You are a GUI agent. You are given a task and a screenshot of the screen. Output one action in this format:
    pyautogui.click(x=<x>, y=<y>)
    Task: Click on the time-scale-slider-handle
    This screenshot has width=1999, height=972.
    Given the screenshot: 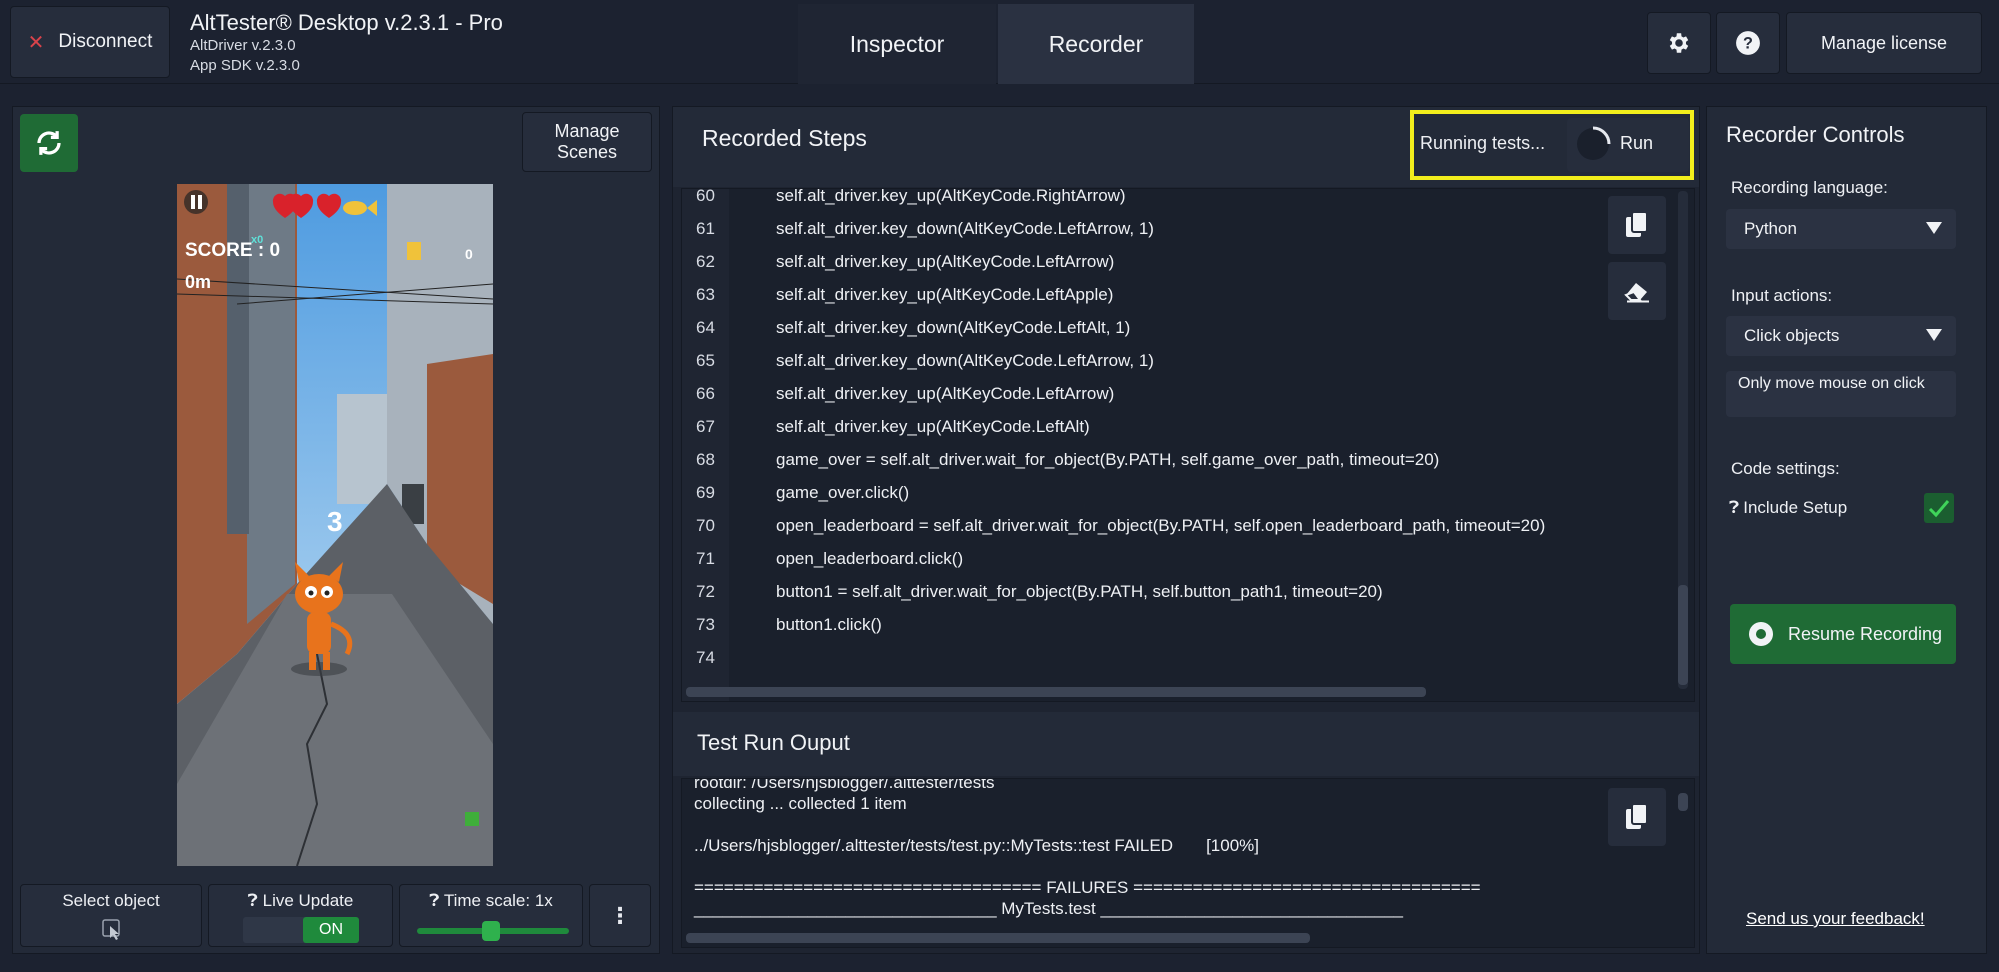 What is the action you would take?
    pyautogui.click(x=491, y=931)
    